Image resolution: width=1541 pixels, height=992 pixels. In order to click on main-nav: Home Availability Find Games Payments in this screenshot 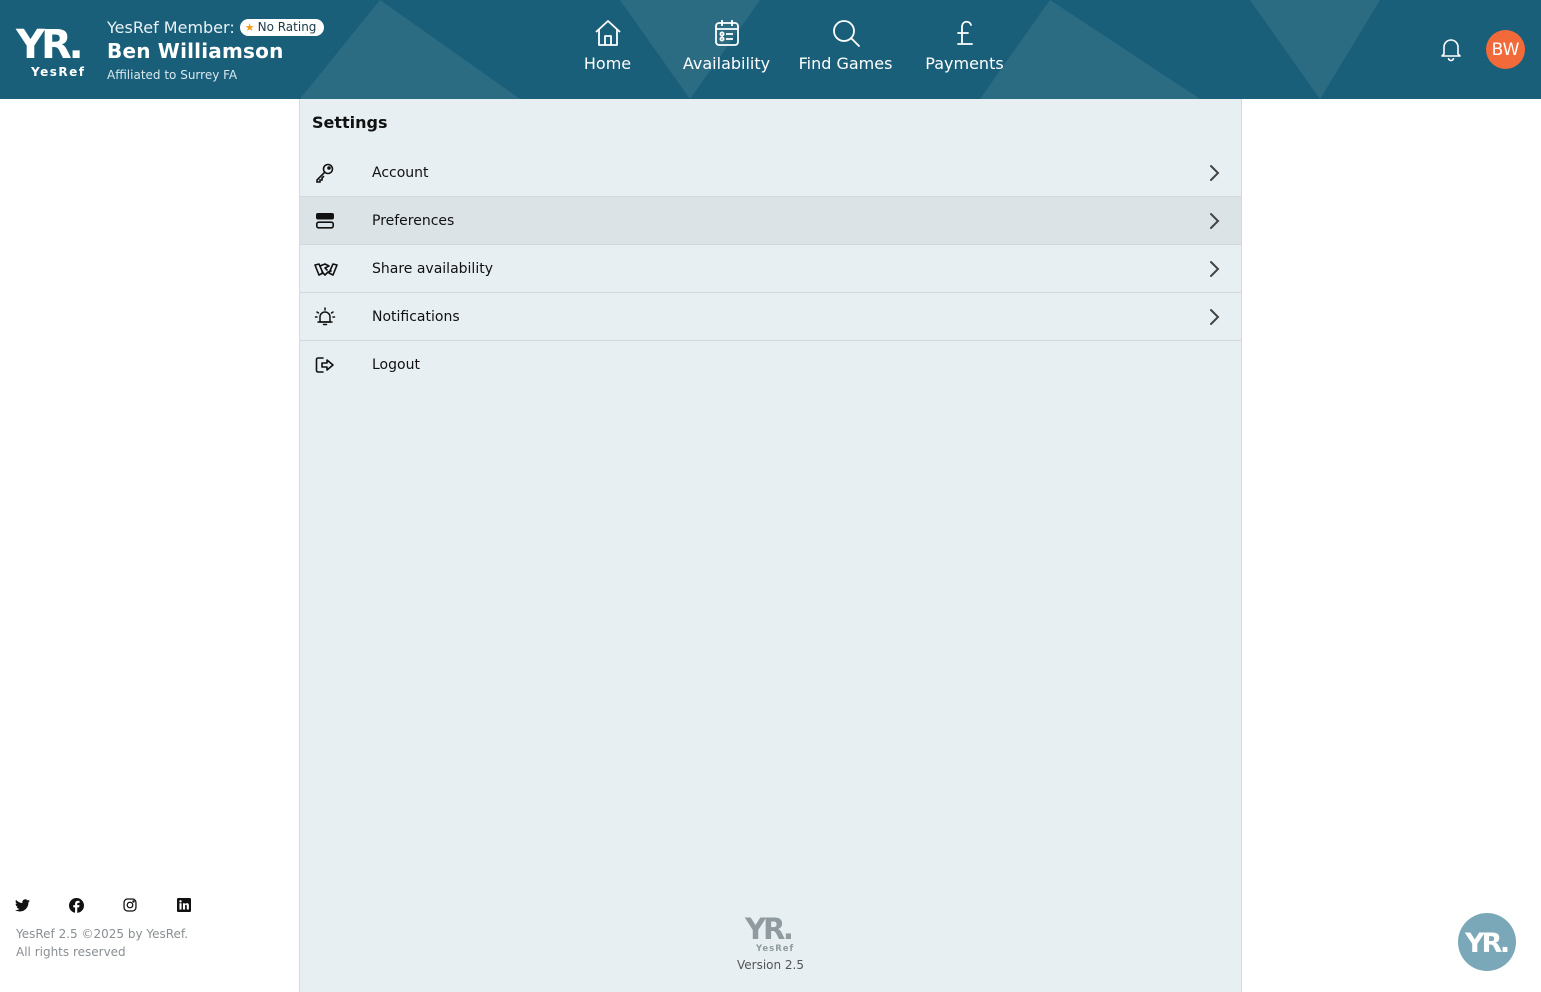, I will do `click(786, 48)`.